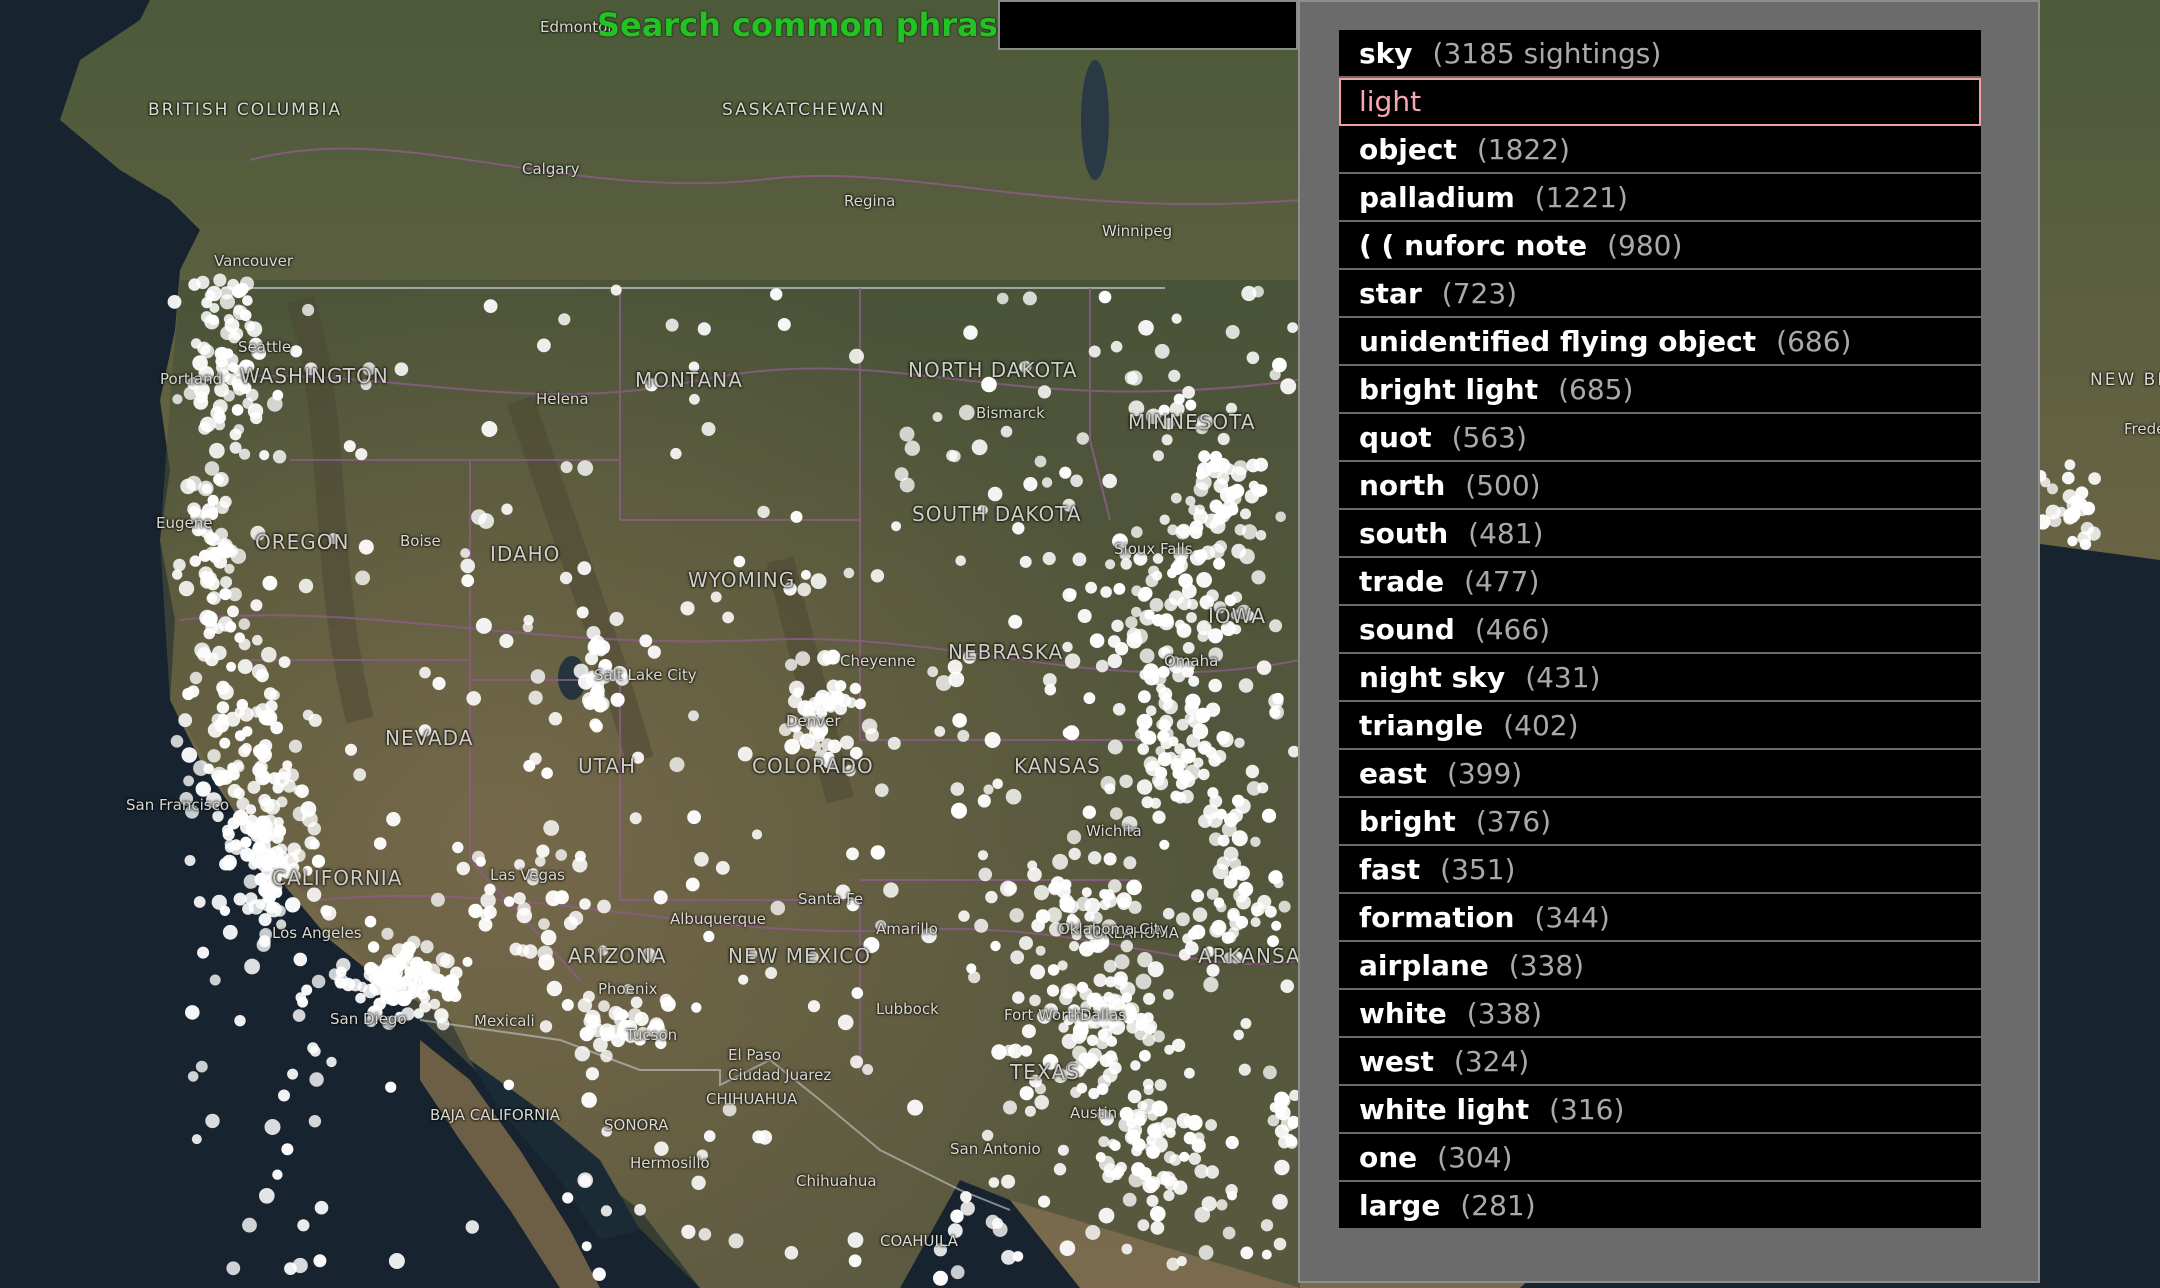 This screenshot has width=2160, height=1288. I want to click on suggestion-item: sound (466), so click(1660, 630).